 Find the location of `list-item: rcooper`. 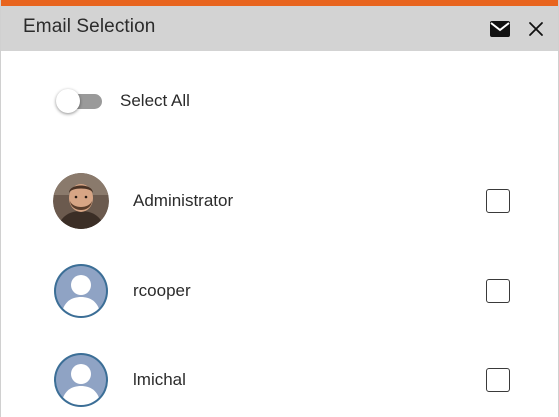

list-item: rcooper is located at coordinates (288, 291).